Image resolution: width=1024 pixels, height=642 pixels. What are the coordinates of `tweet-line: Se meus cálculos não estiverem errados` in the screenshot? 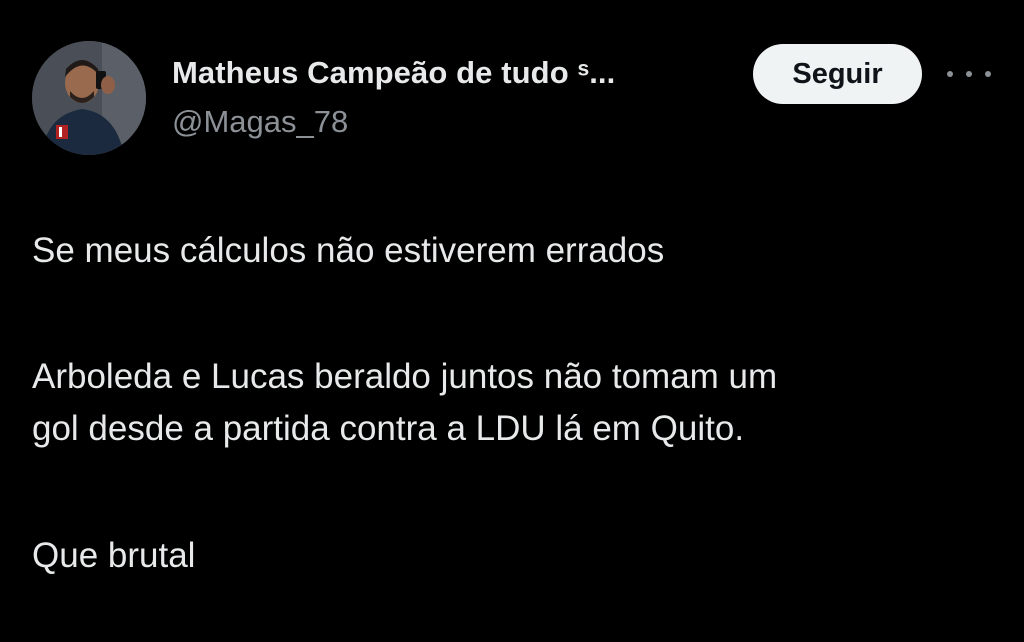 It's located at (348, 250).